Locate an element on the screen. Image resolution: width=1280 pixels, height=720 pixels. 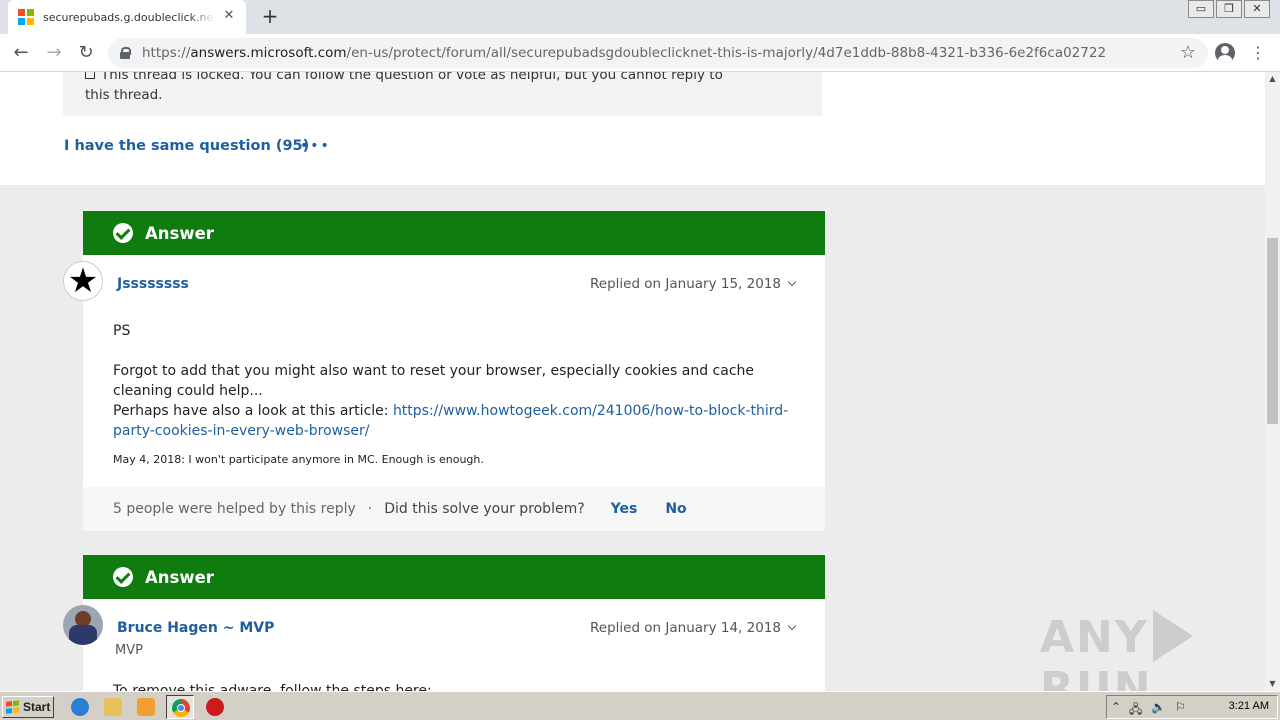
browser-menu-icon: ⋮ is located at coordinates (1258, 53).